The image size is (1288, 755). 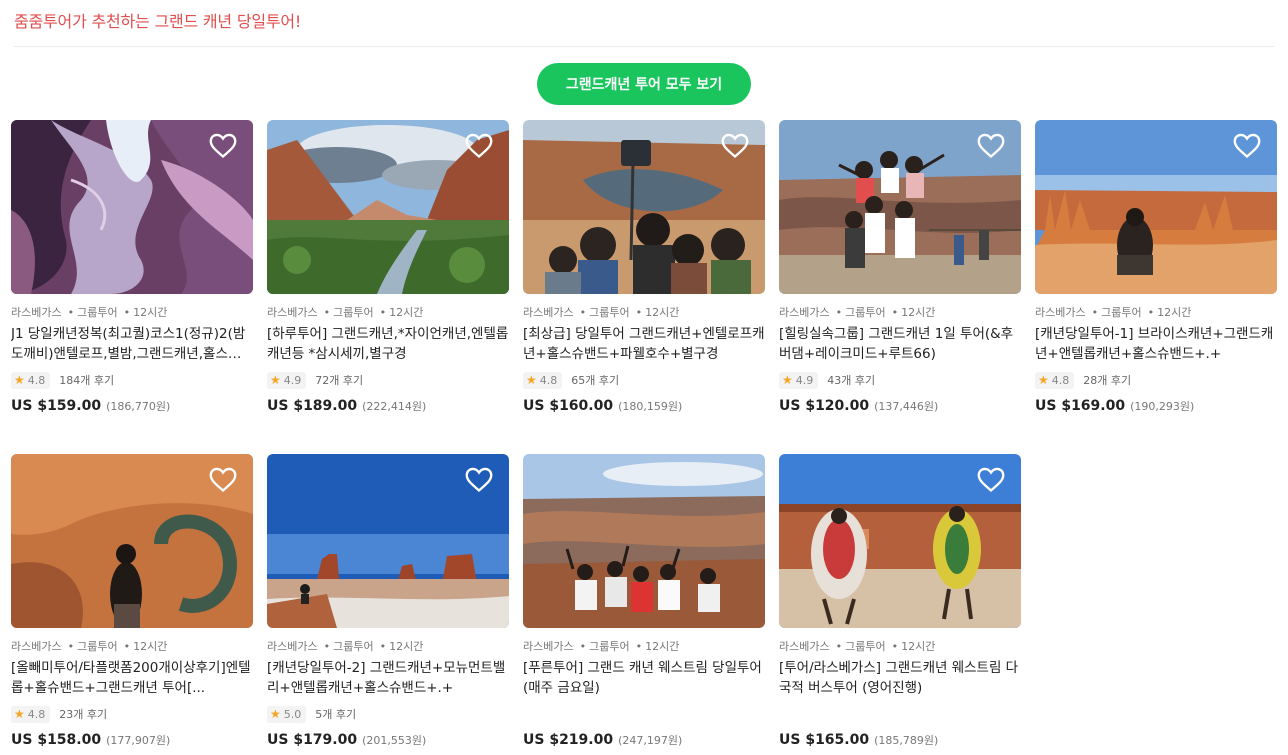 What do you see at coordinates (824, 406) in the screenshot?
I see `price-usd: US $120.00` at bounding box center [824, 406].